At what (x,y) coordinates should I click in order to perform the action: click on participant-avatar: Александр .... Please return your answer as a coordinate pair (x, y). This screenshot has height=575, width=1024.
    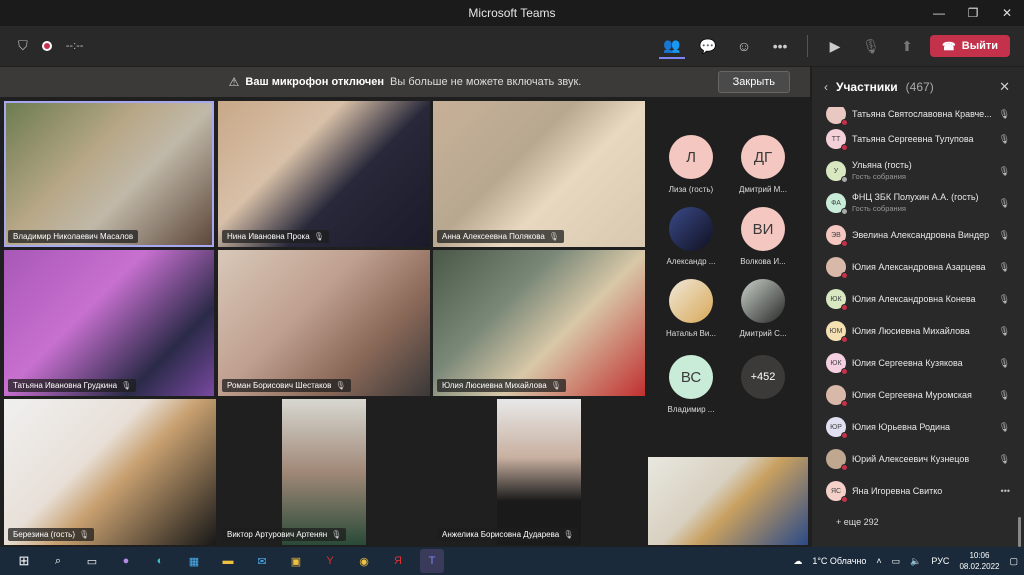
    Looking at the image, I should click on (691, 236).